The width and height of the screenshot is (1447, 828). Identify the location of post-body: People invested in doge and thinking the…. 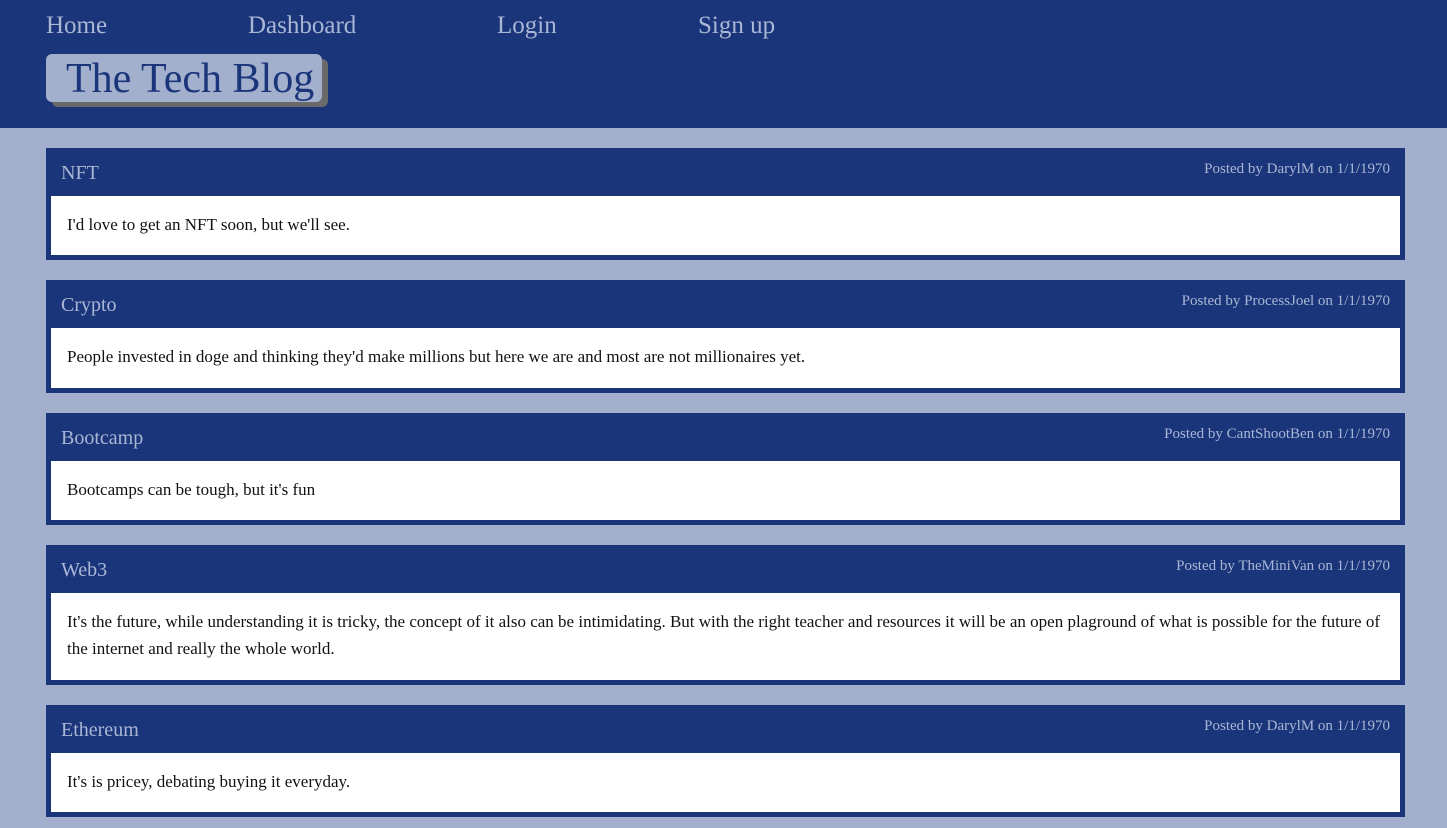
(725, 358).